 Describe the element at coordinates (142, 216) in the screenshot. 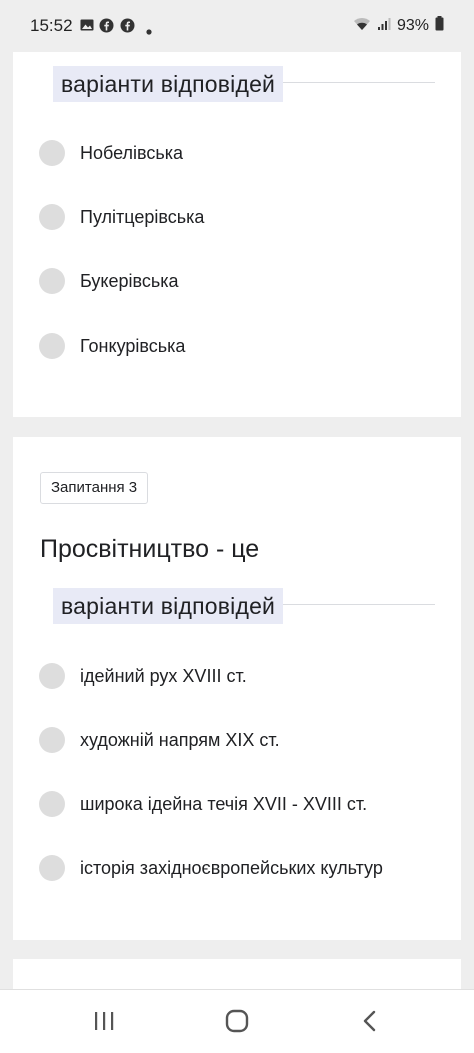

I see `option-label: Пулітцерівська` at that location.